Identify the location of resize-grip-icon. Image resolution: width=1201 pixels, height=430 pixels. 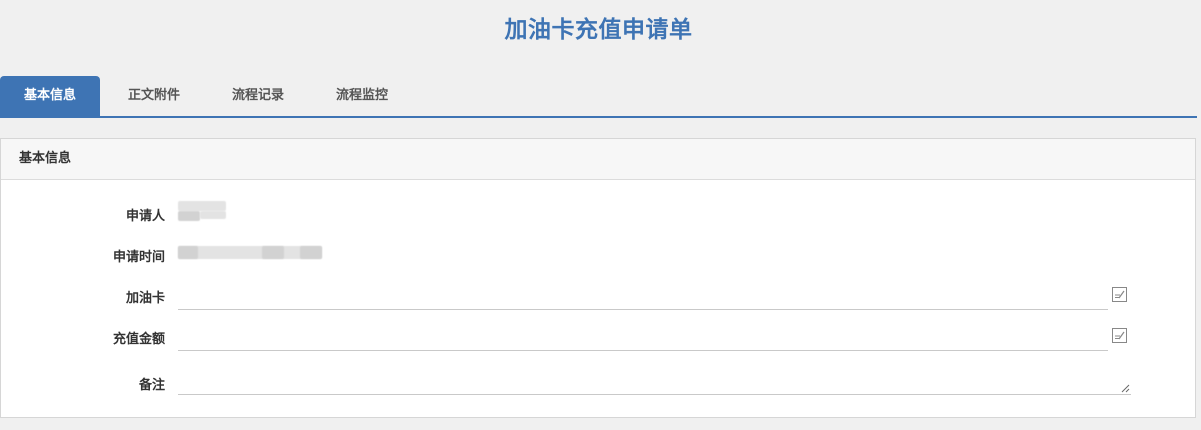
(1125, 388).